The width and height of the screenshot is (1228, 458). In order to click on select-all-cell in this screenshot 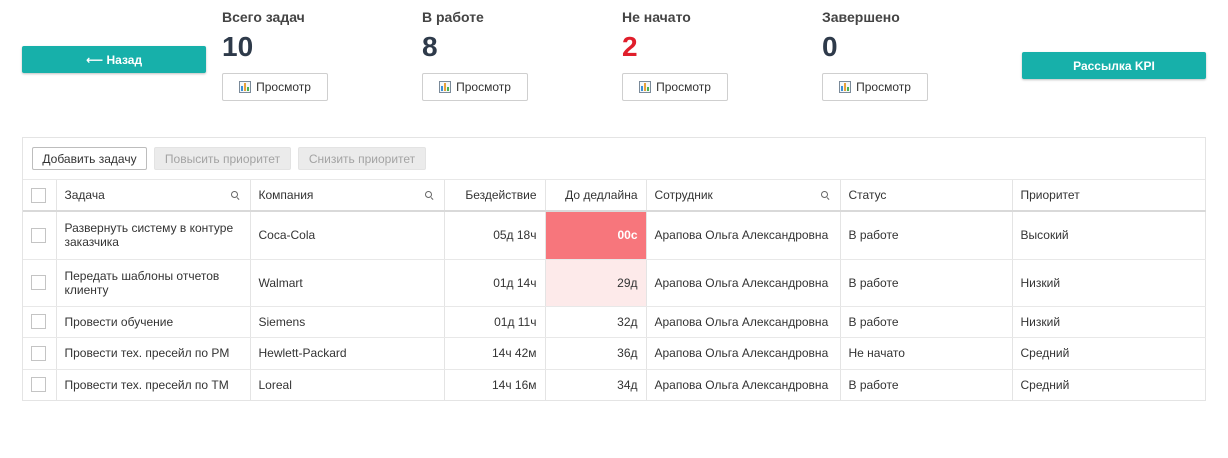, I will do `click(40, 196)`.